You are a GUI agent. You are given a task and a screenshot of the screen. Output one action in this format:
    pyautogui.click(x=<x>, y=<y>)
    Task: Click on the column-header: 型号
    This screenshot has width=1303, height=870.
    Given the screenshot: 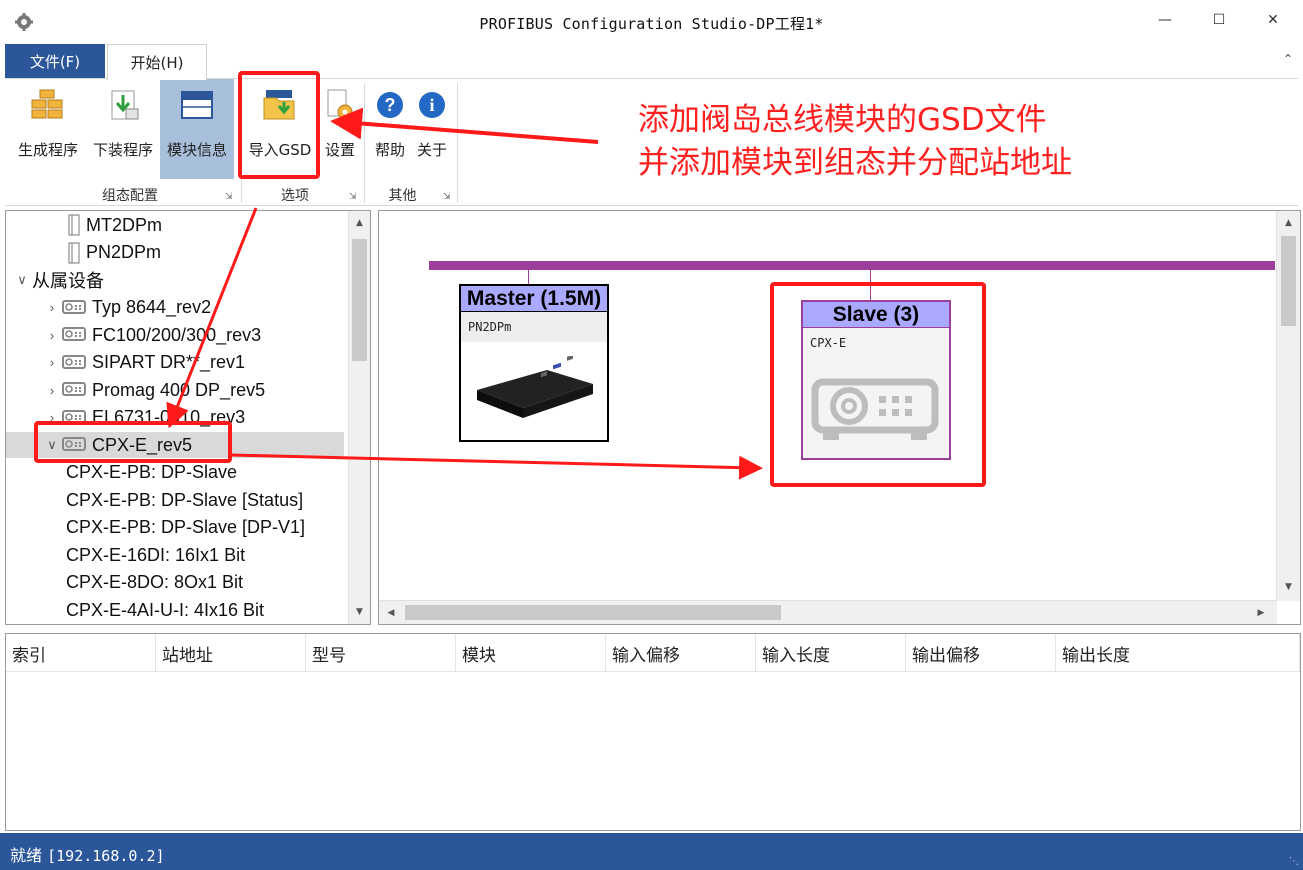 What is the action you would take?
    pyautogui.click(x=381, y=653)
    